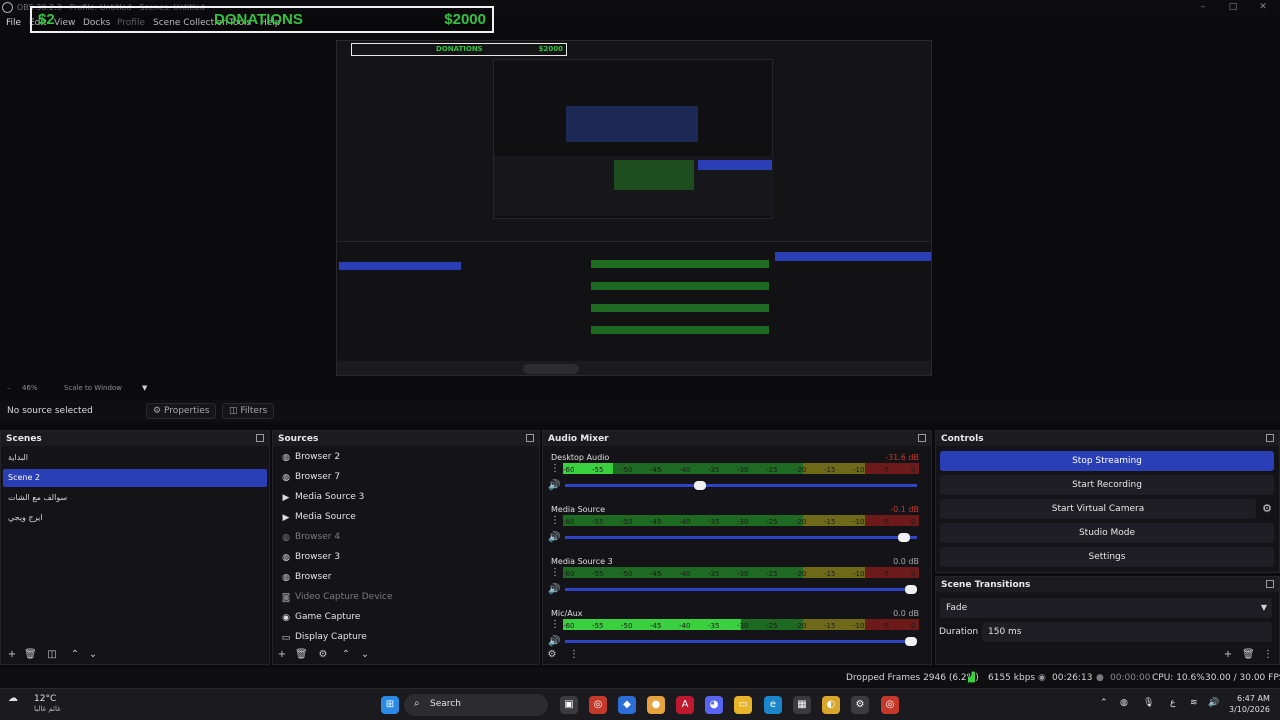 Image resolution: width=1280 pixels, height=720 pixels. Describe the element at coordinates (685, 626) in the screenshot. I see `meter-scale-label: -40` at that location.